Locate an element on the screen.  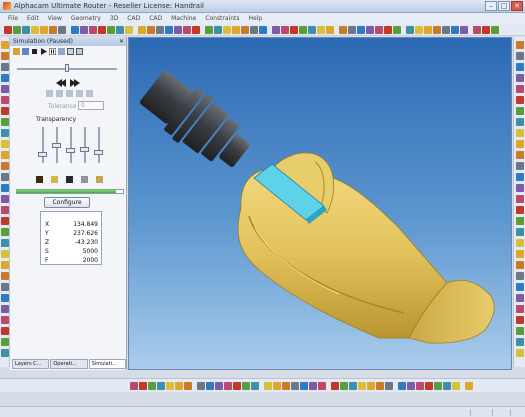
menu-constraints: Constraints is located at coordinates (222, 18).